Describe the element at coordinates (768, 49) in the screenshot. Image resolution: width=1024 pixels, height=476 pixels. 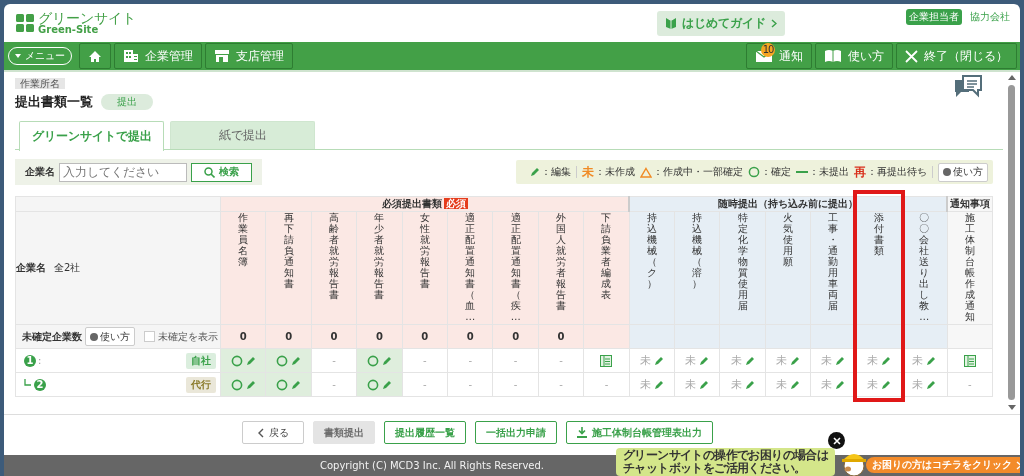
I see `count-badge: 10` at that location.